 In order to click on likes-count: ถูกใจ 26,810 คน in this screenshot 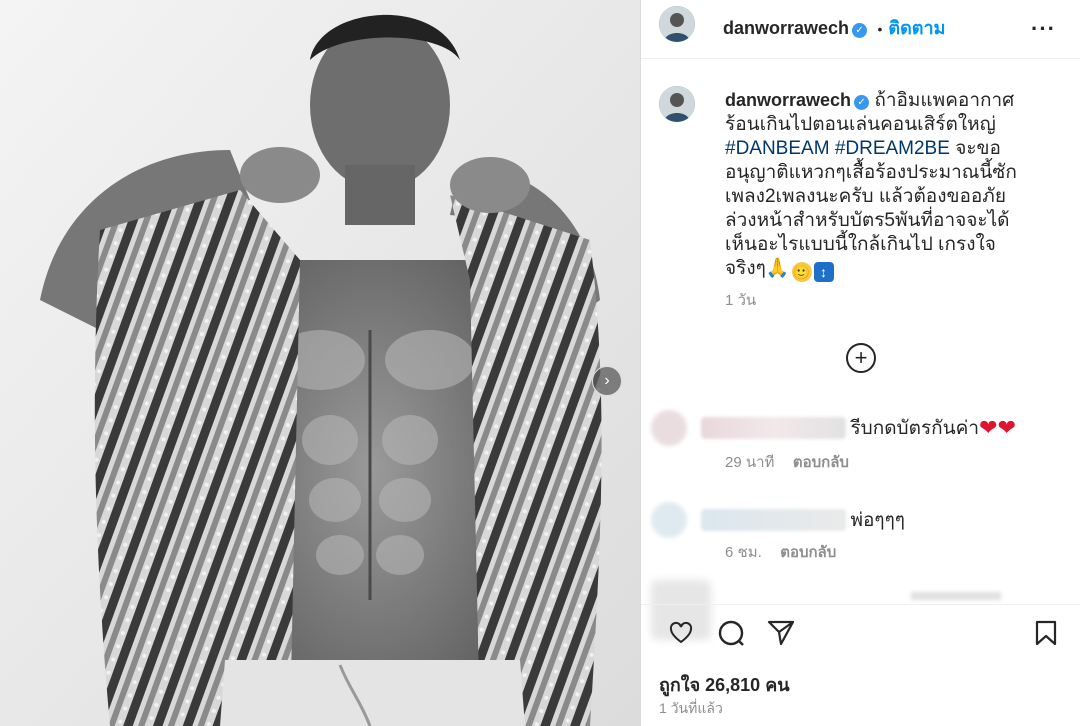, I will do `click(724, 684)`.